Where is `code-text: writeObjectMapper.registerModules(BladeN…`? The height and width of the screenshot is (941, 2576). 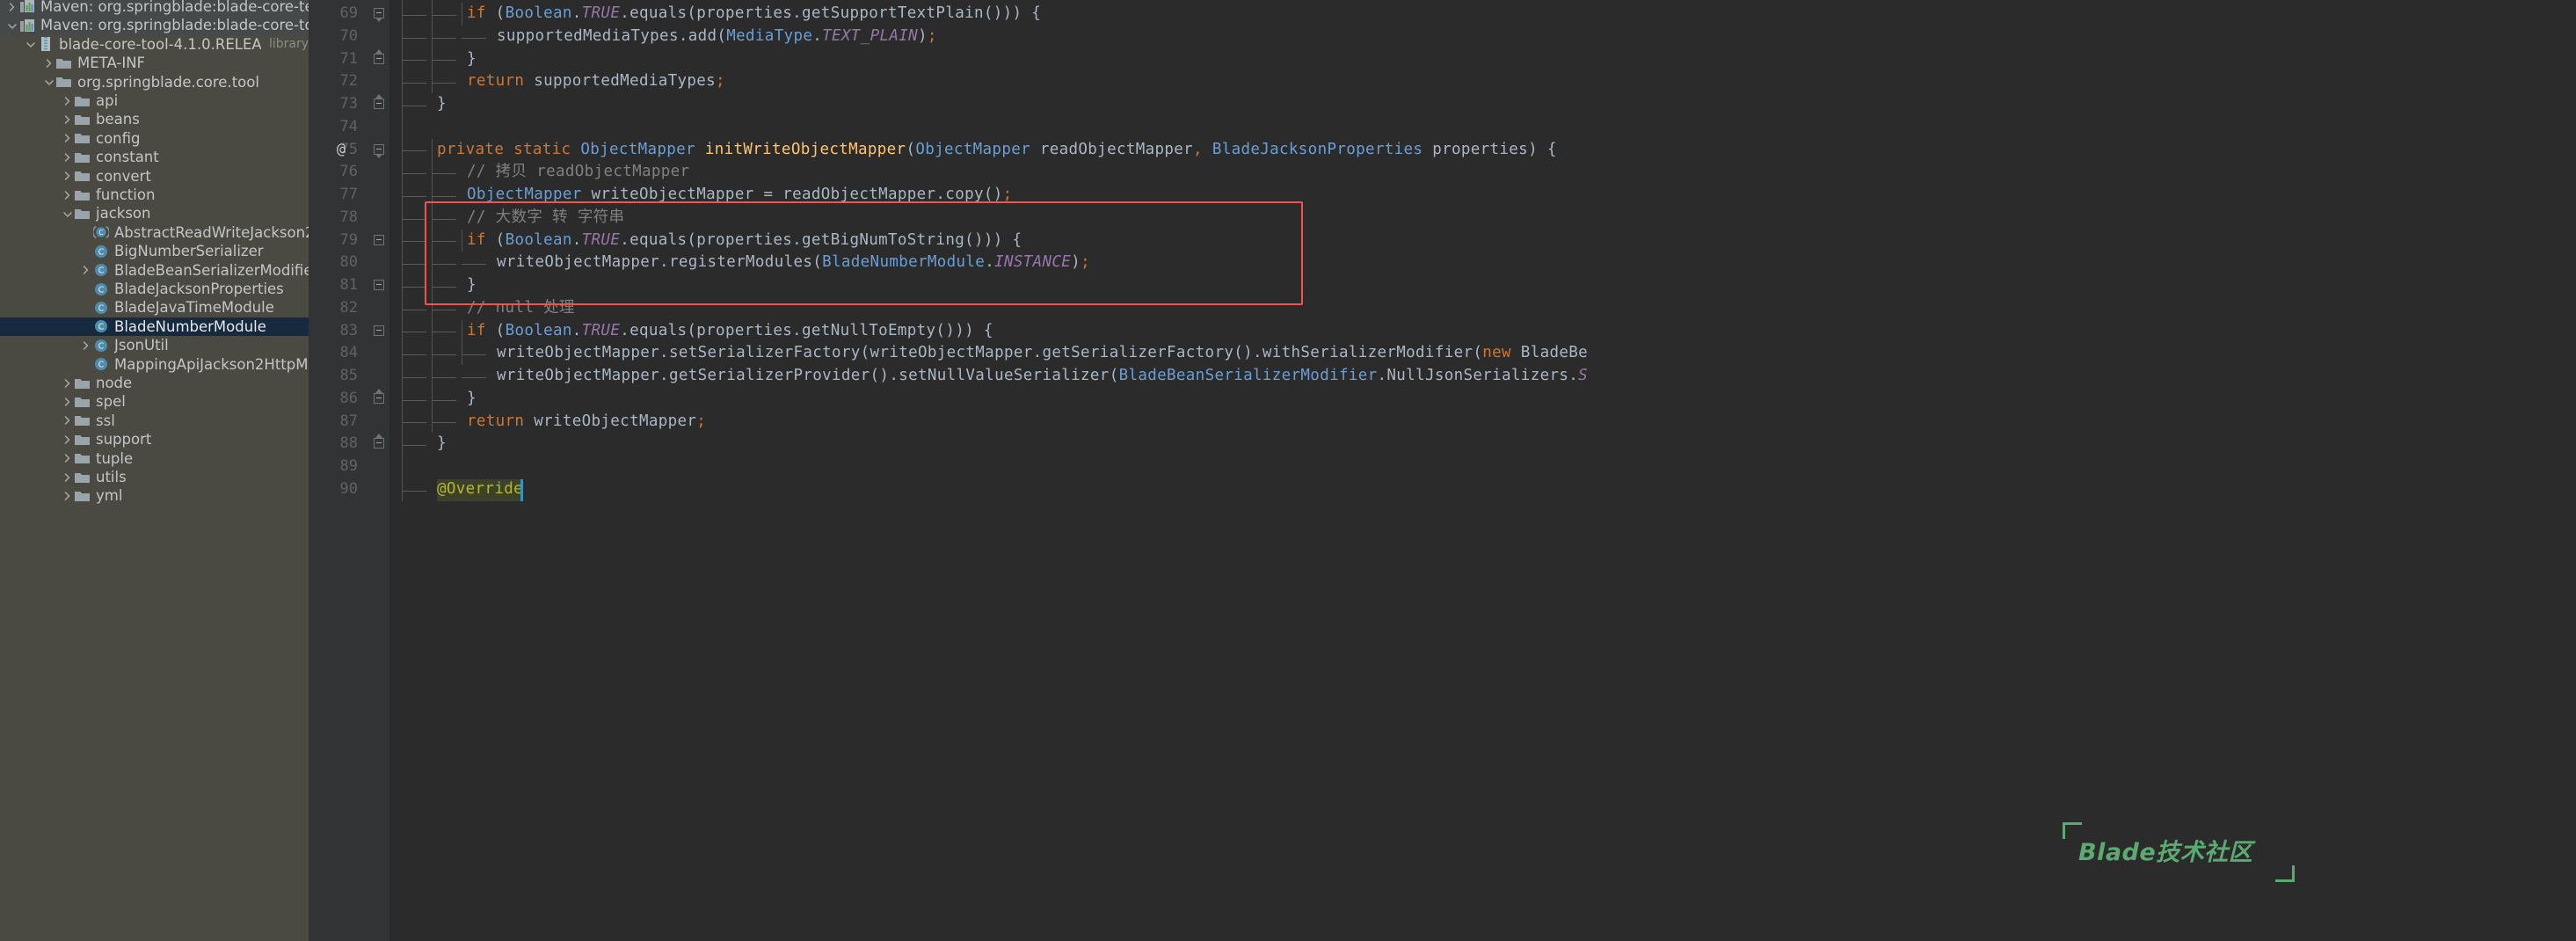
code-text: writeObjectMapper.registerModules(BladeN… is located at coordinates (793, 263).